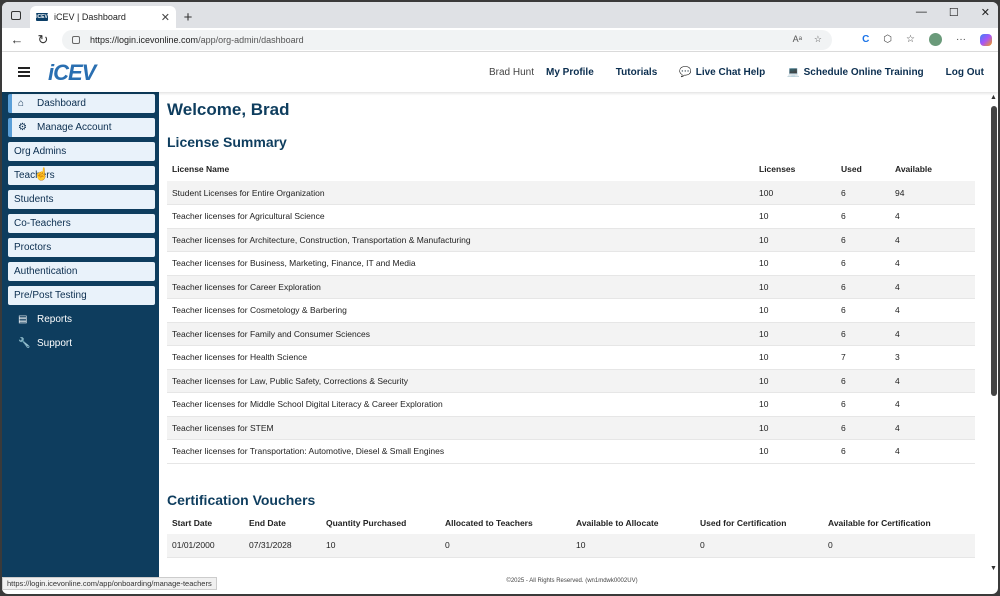  Describe the element at coordinates (965, 72) in the screenshot. I see `logout-link: Log Out` at that location.